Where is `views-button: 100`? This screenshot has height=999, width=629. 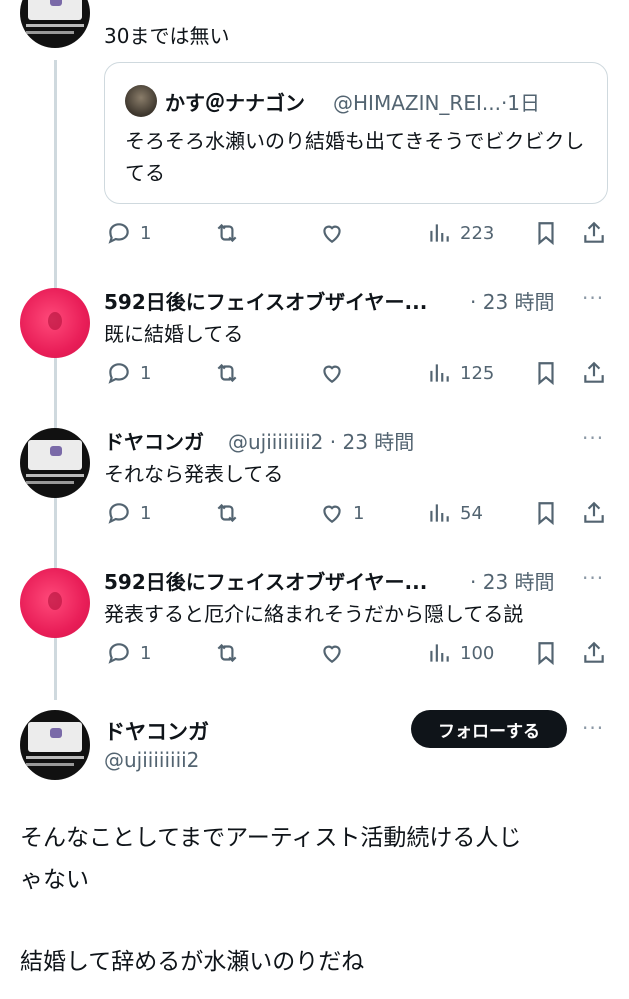 views-button: 100 is located at coordinates (460, 653).